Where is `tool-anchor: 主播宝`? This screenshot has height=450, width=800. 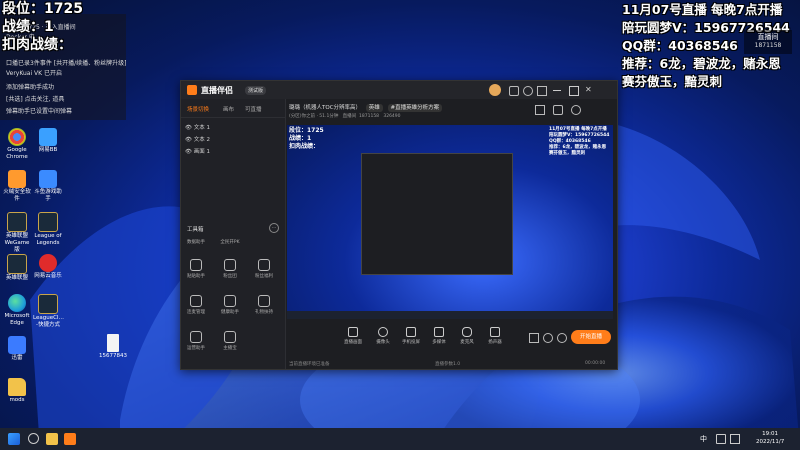
tool-anchor: 主播宝 is located at coordinates (230, 341).